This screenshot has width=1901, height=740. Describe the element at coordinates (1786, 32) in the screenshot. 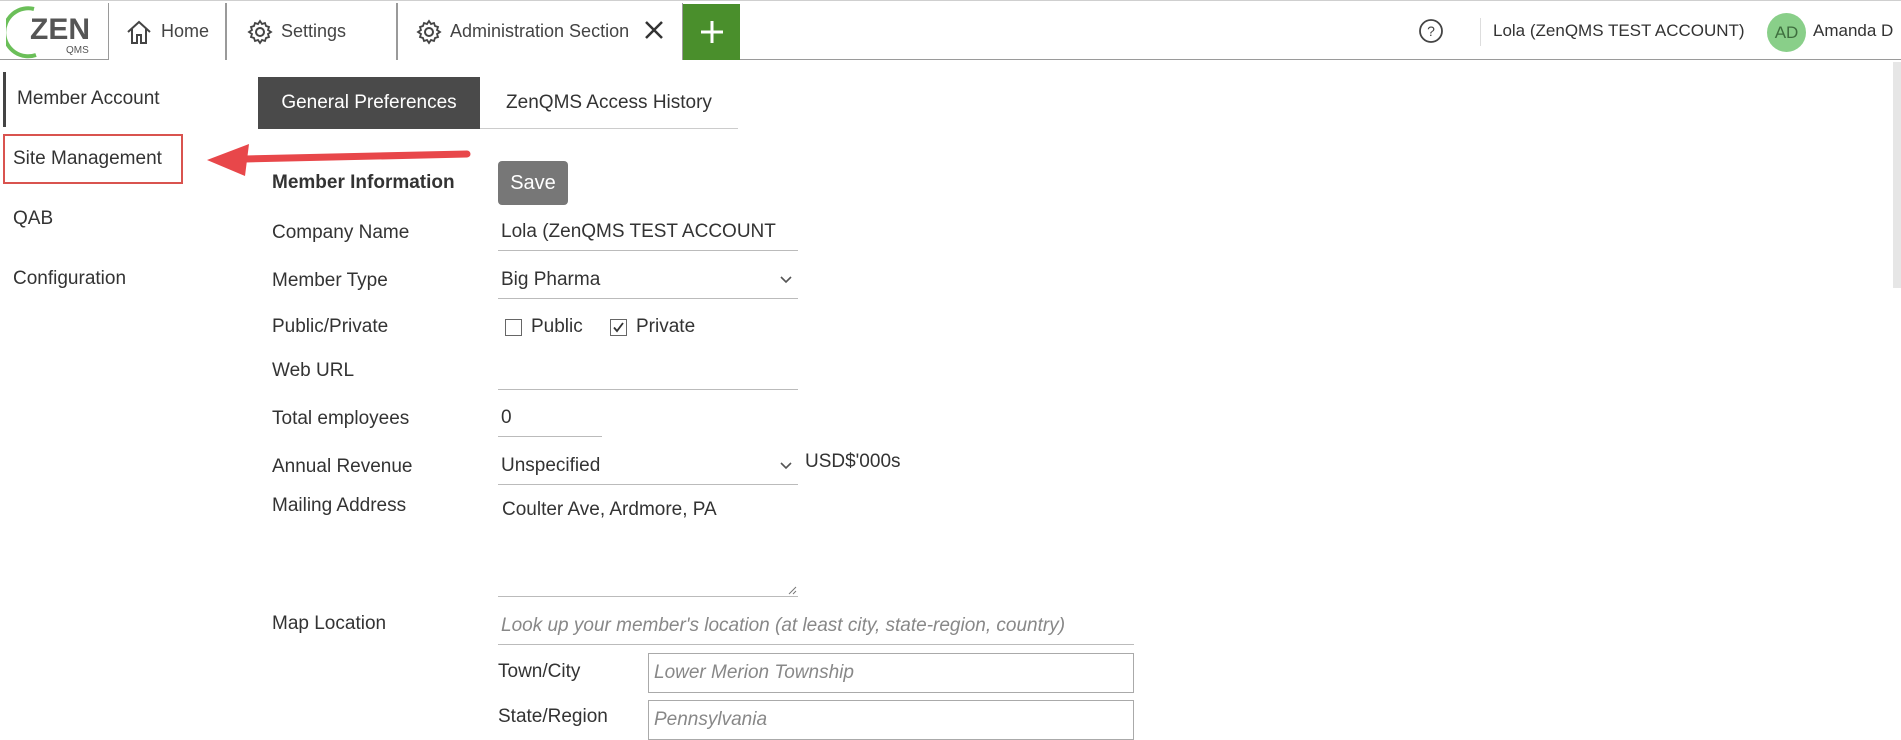

I see `avatar: AD` at that location.